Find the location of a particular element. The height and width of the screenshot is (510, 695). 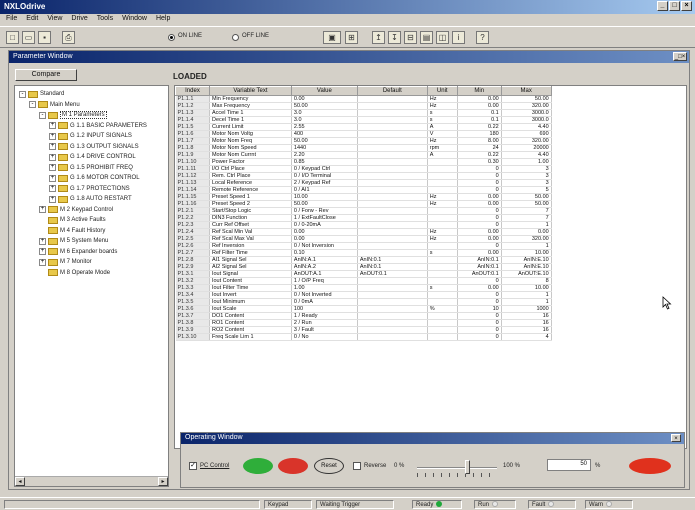

column-header: Max is located at coordinates (526, 91).